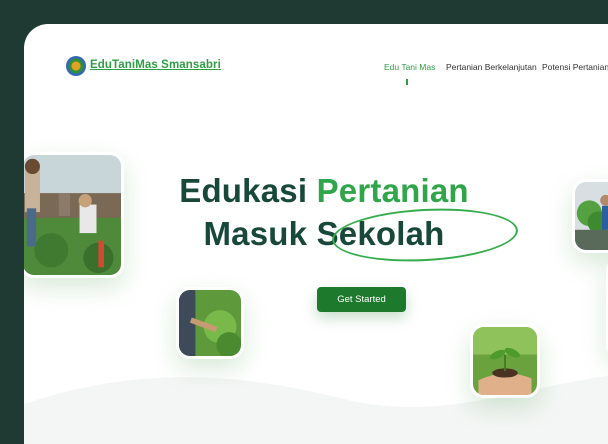  What do you see at coordinates (243, 190) in the screenshot?
I see `hero-title-word-edukasi: Edukasi` at bounding box center [243, 190].